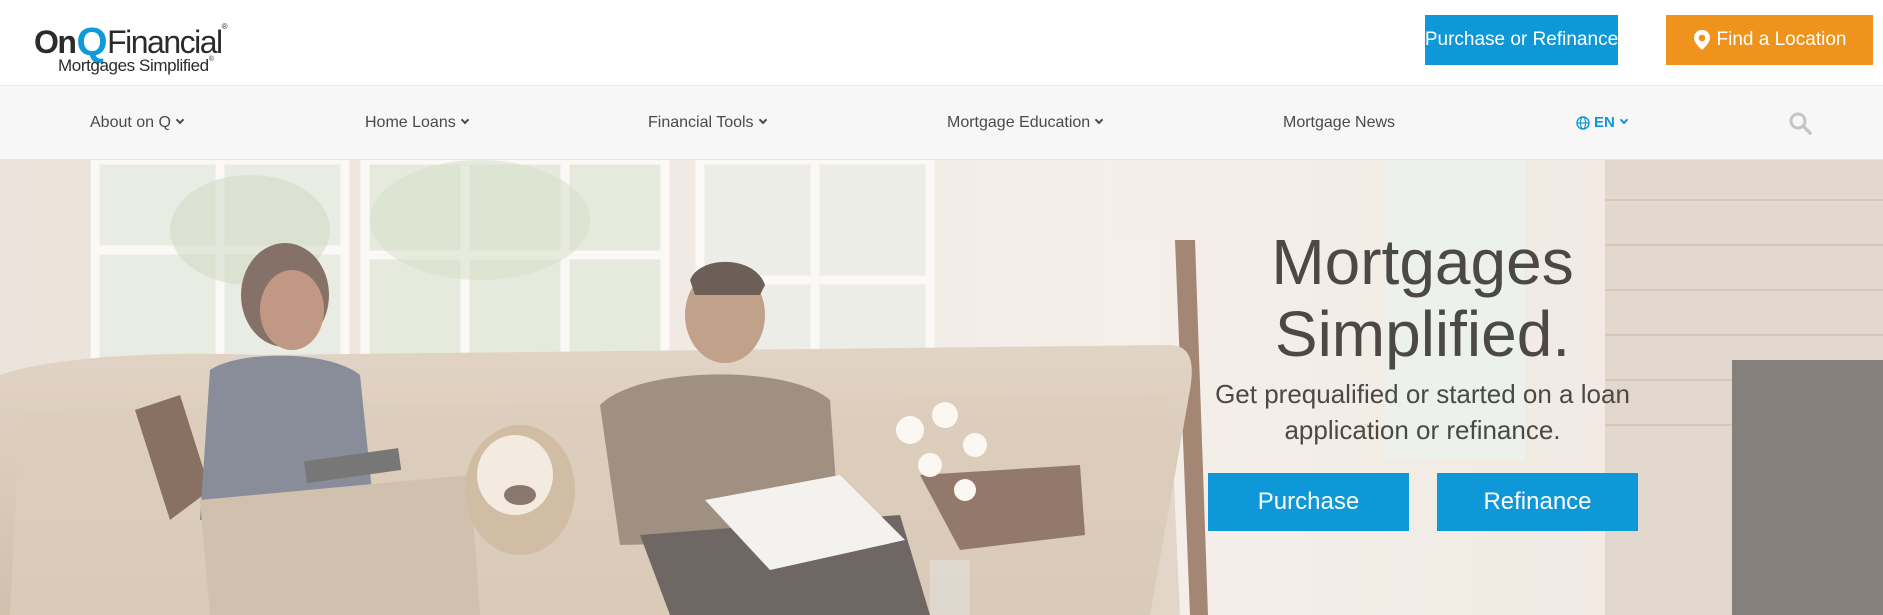  I want to click on purchase-or-refinance-label: Purchase or Refinance, so click(1521, 39).